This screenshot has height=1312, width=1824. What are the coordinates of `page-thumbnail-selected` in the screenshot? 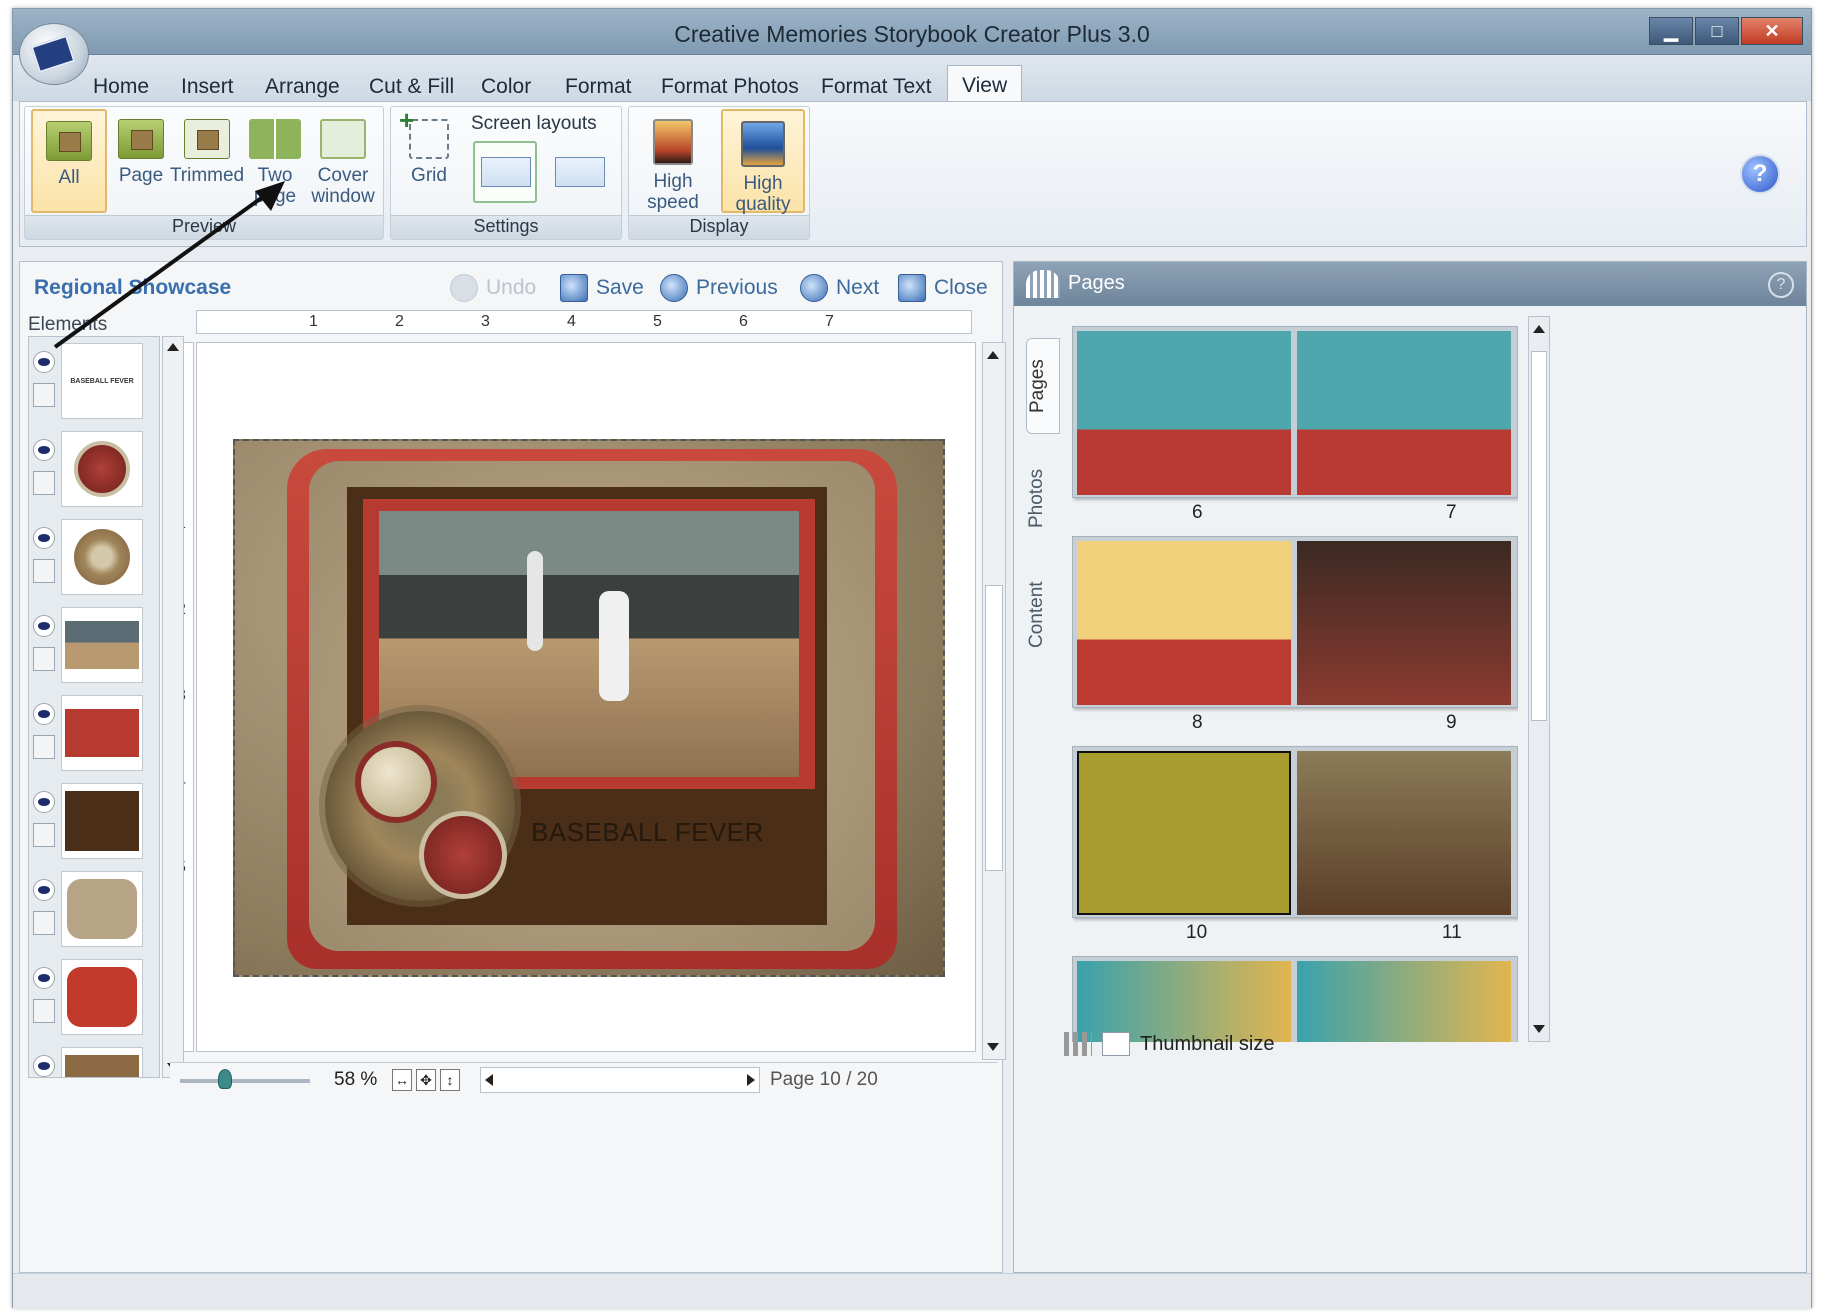 It's located at (1184, 833).